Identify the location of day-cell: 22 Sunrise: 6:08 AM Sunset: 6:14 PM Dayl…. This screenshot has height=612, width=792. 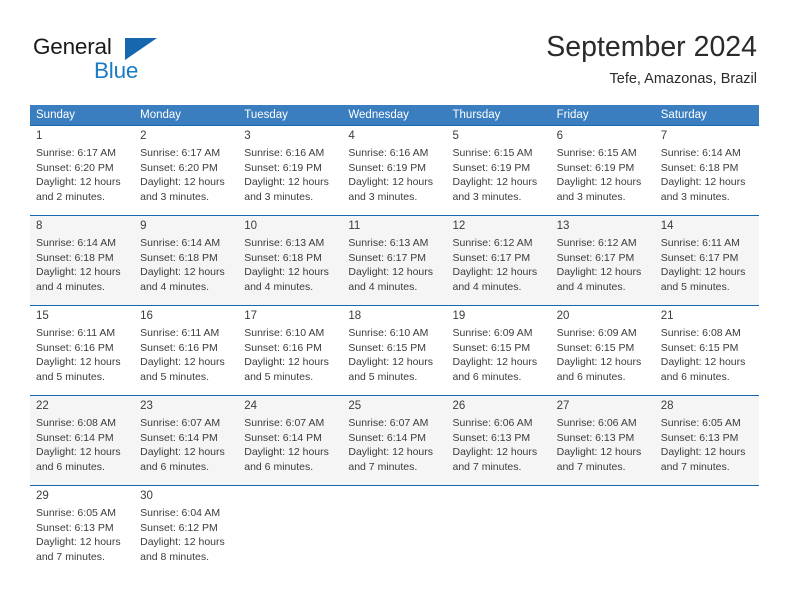
(82, 440).